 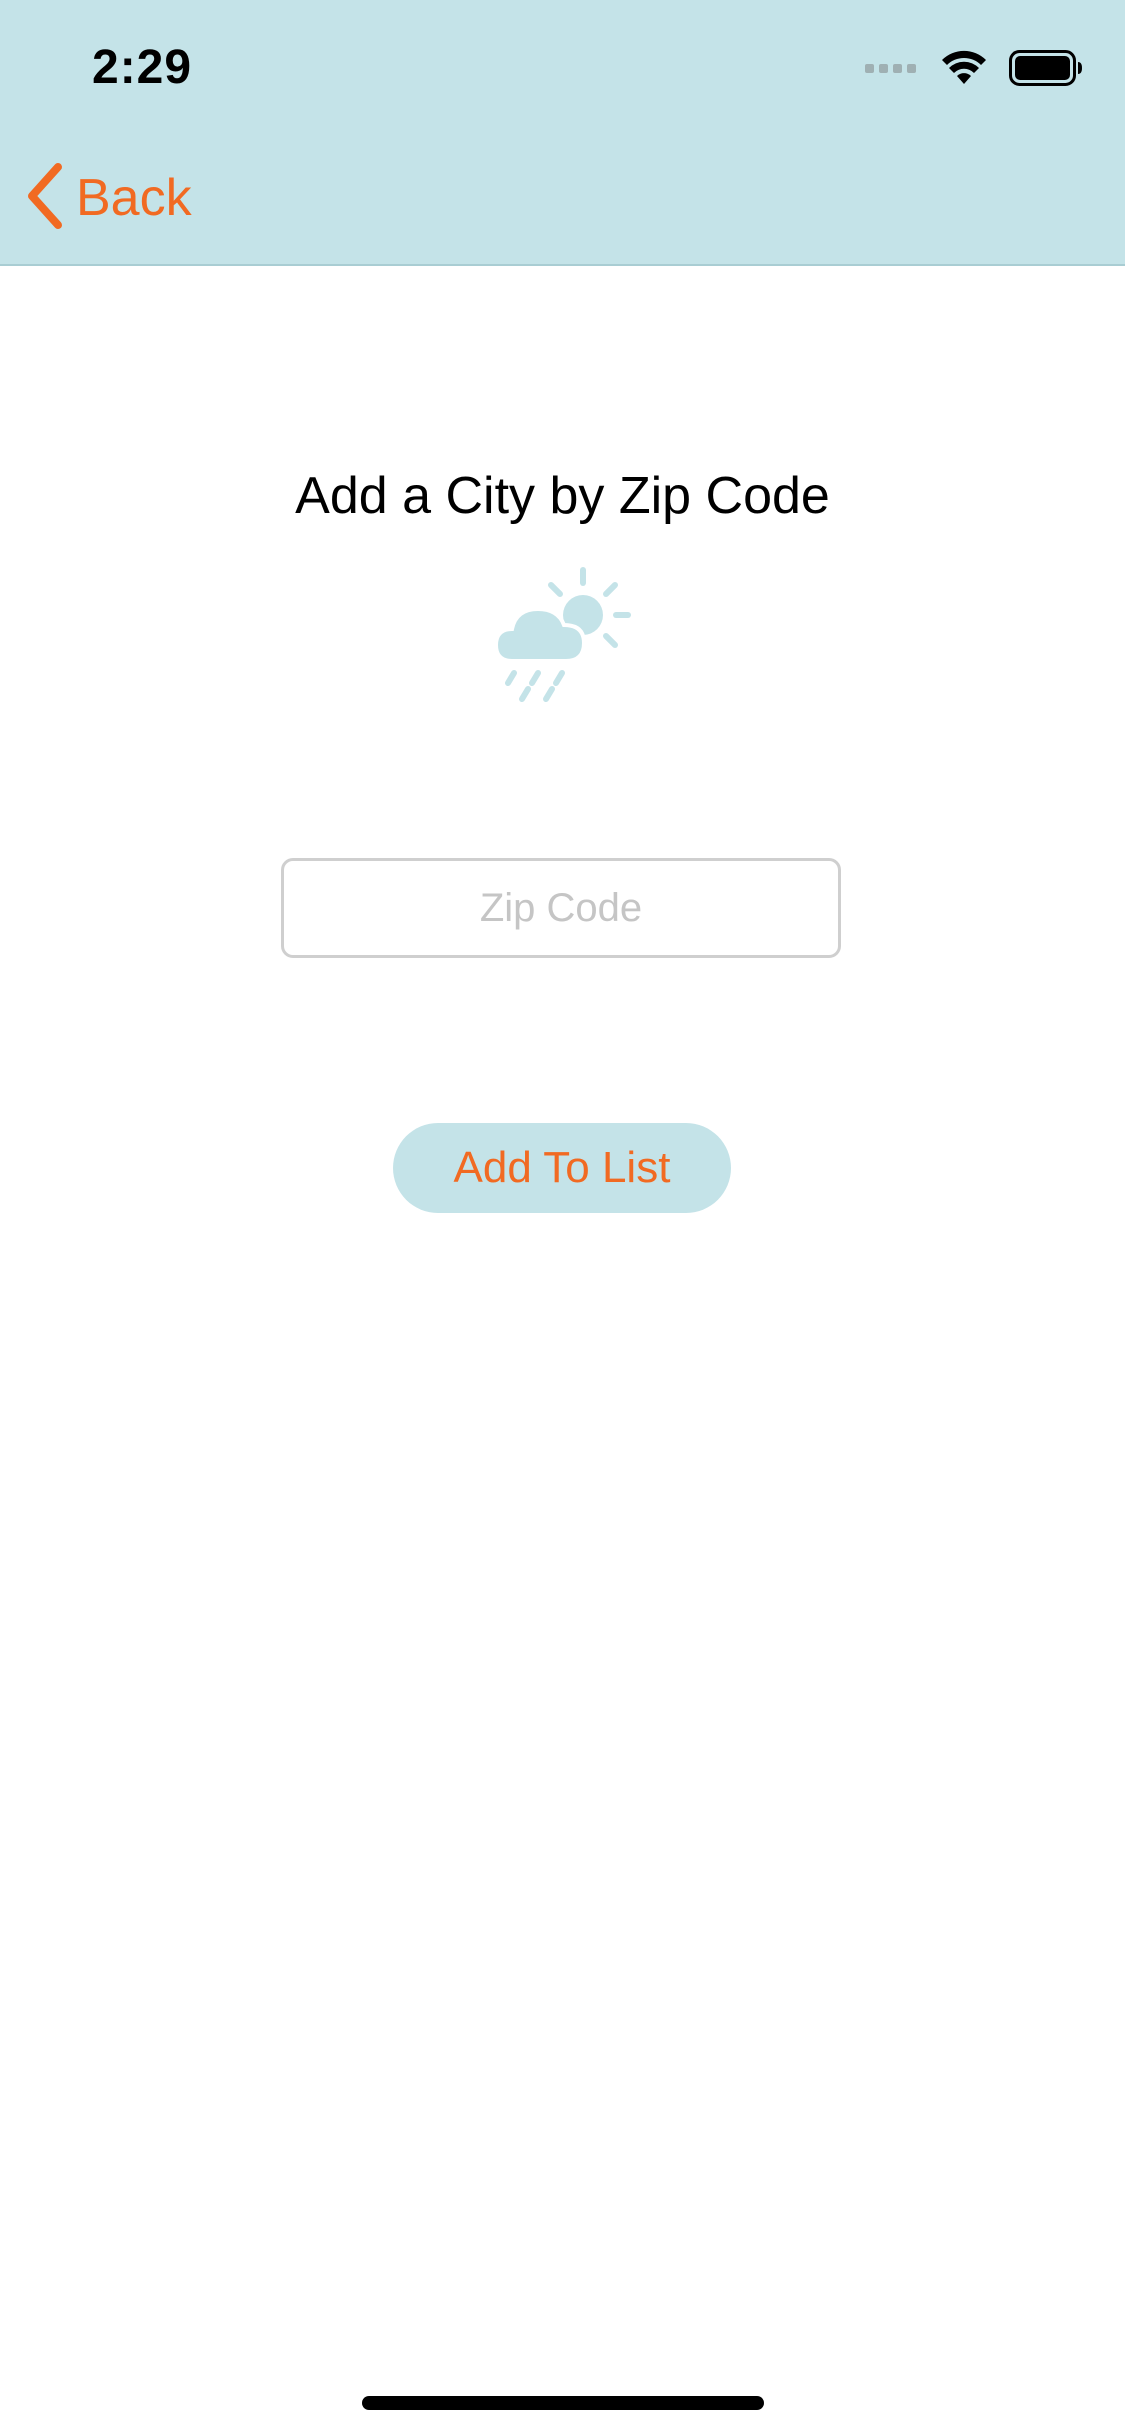 What do you see at coordinates (964, 70) in the screenshot?
I see `wifi-icon` at bounding box center [964, 70].